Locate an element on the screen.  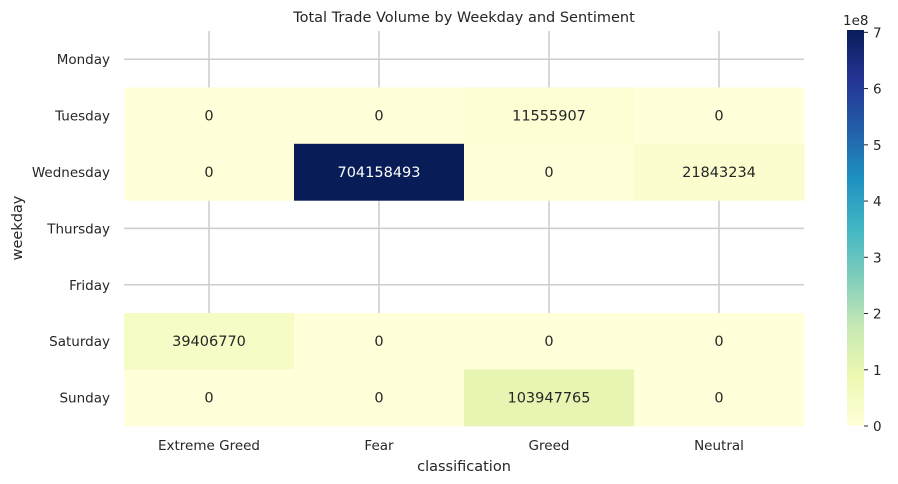
cell-value-label: 11555907 is located at coordinates (549, 117).